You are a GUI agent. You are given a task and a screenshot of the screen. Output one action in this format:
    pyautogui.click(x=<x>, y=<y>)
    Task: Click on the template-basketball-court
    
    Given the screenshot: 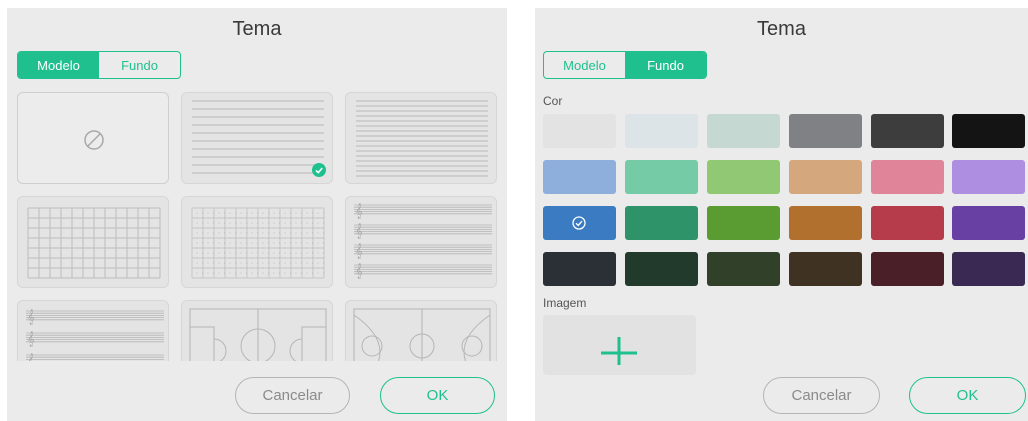 What is the action you would take?
    pyautogui.click(x=421, y=330)
    